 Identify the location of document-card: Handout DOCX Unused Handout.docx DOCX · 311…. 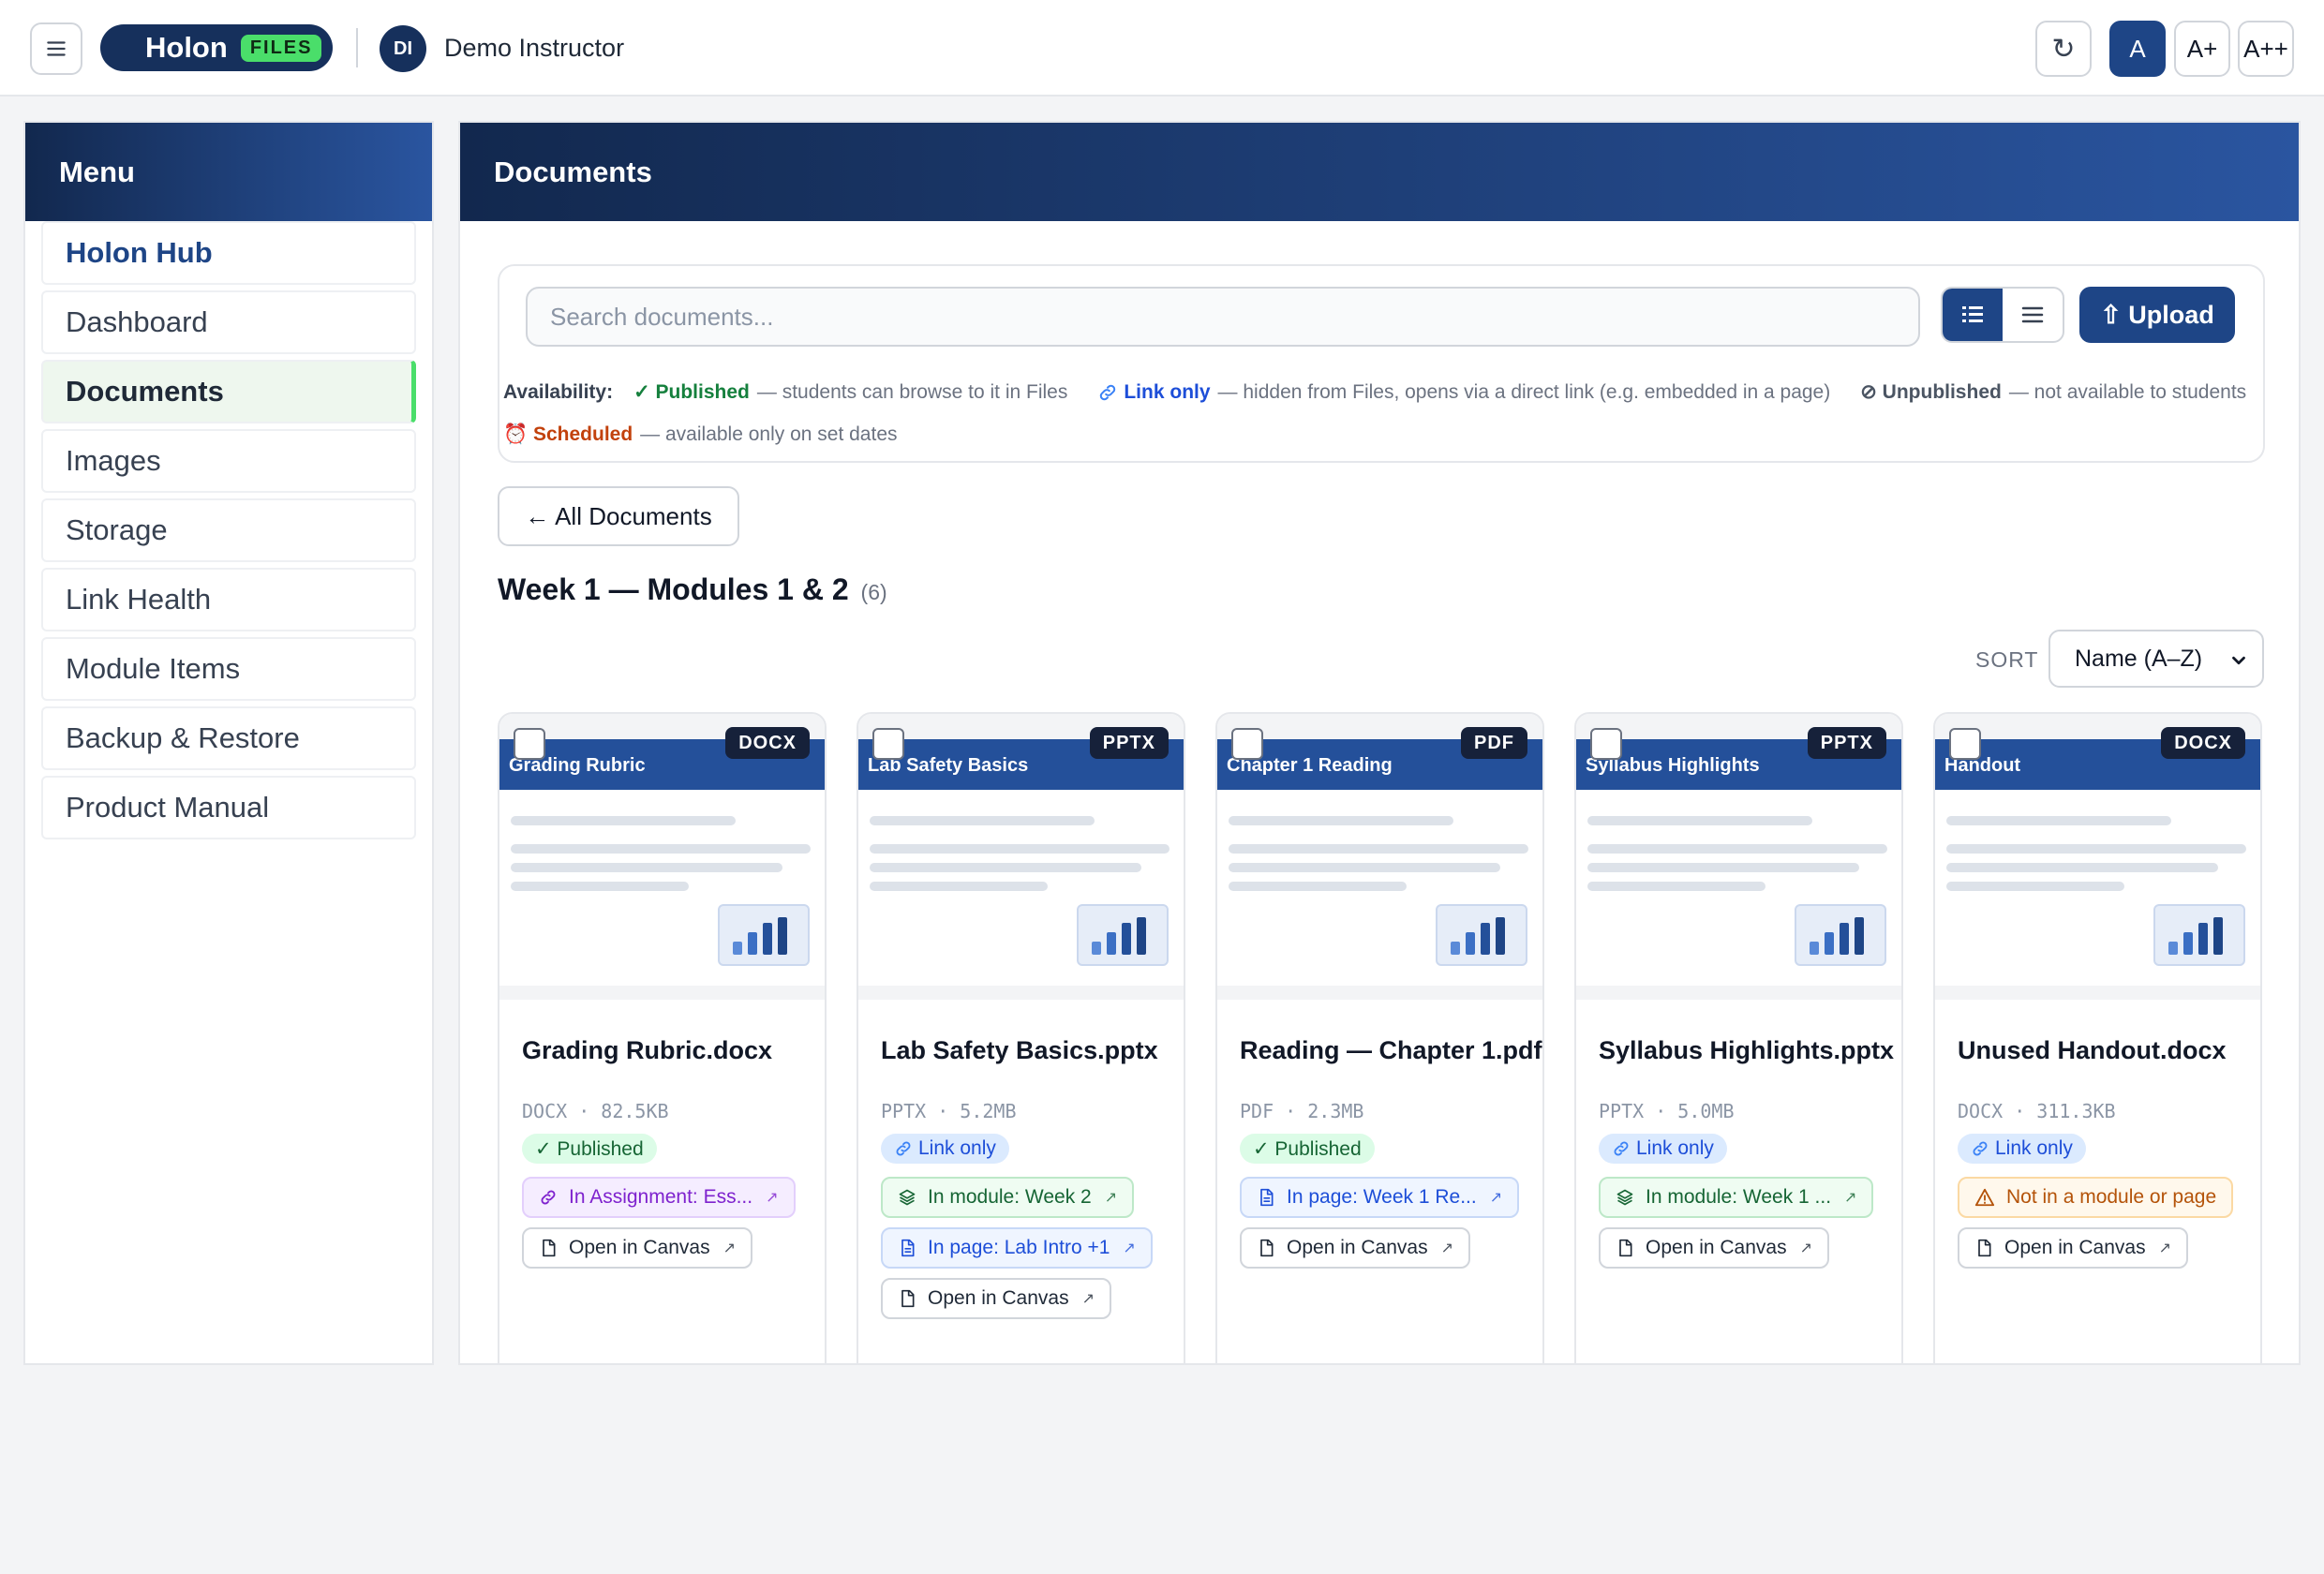
(2097, 1038).